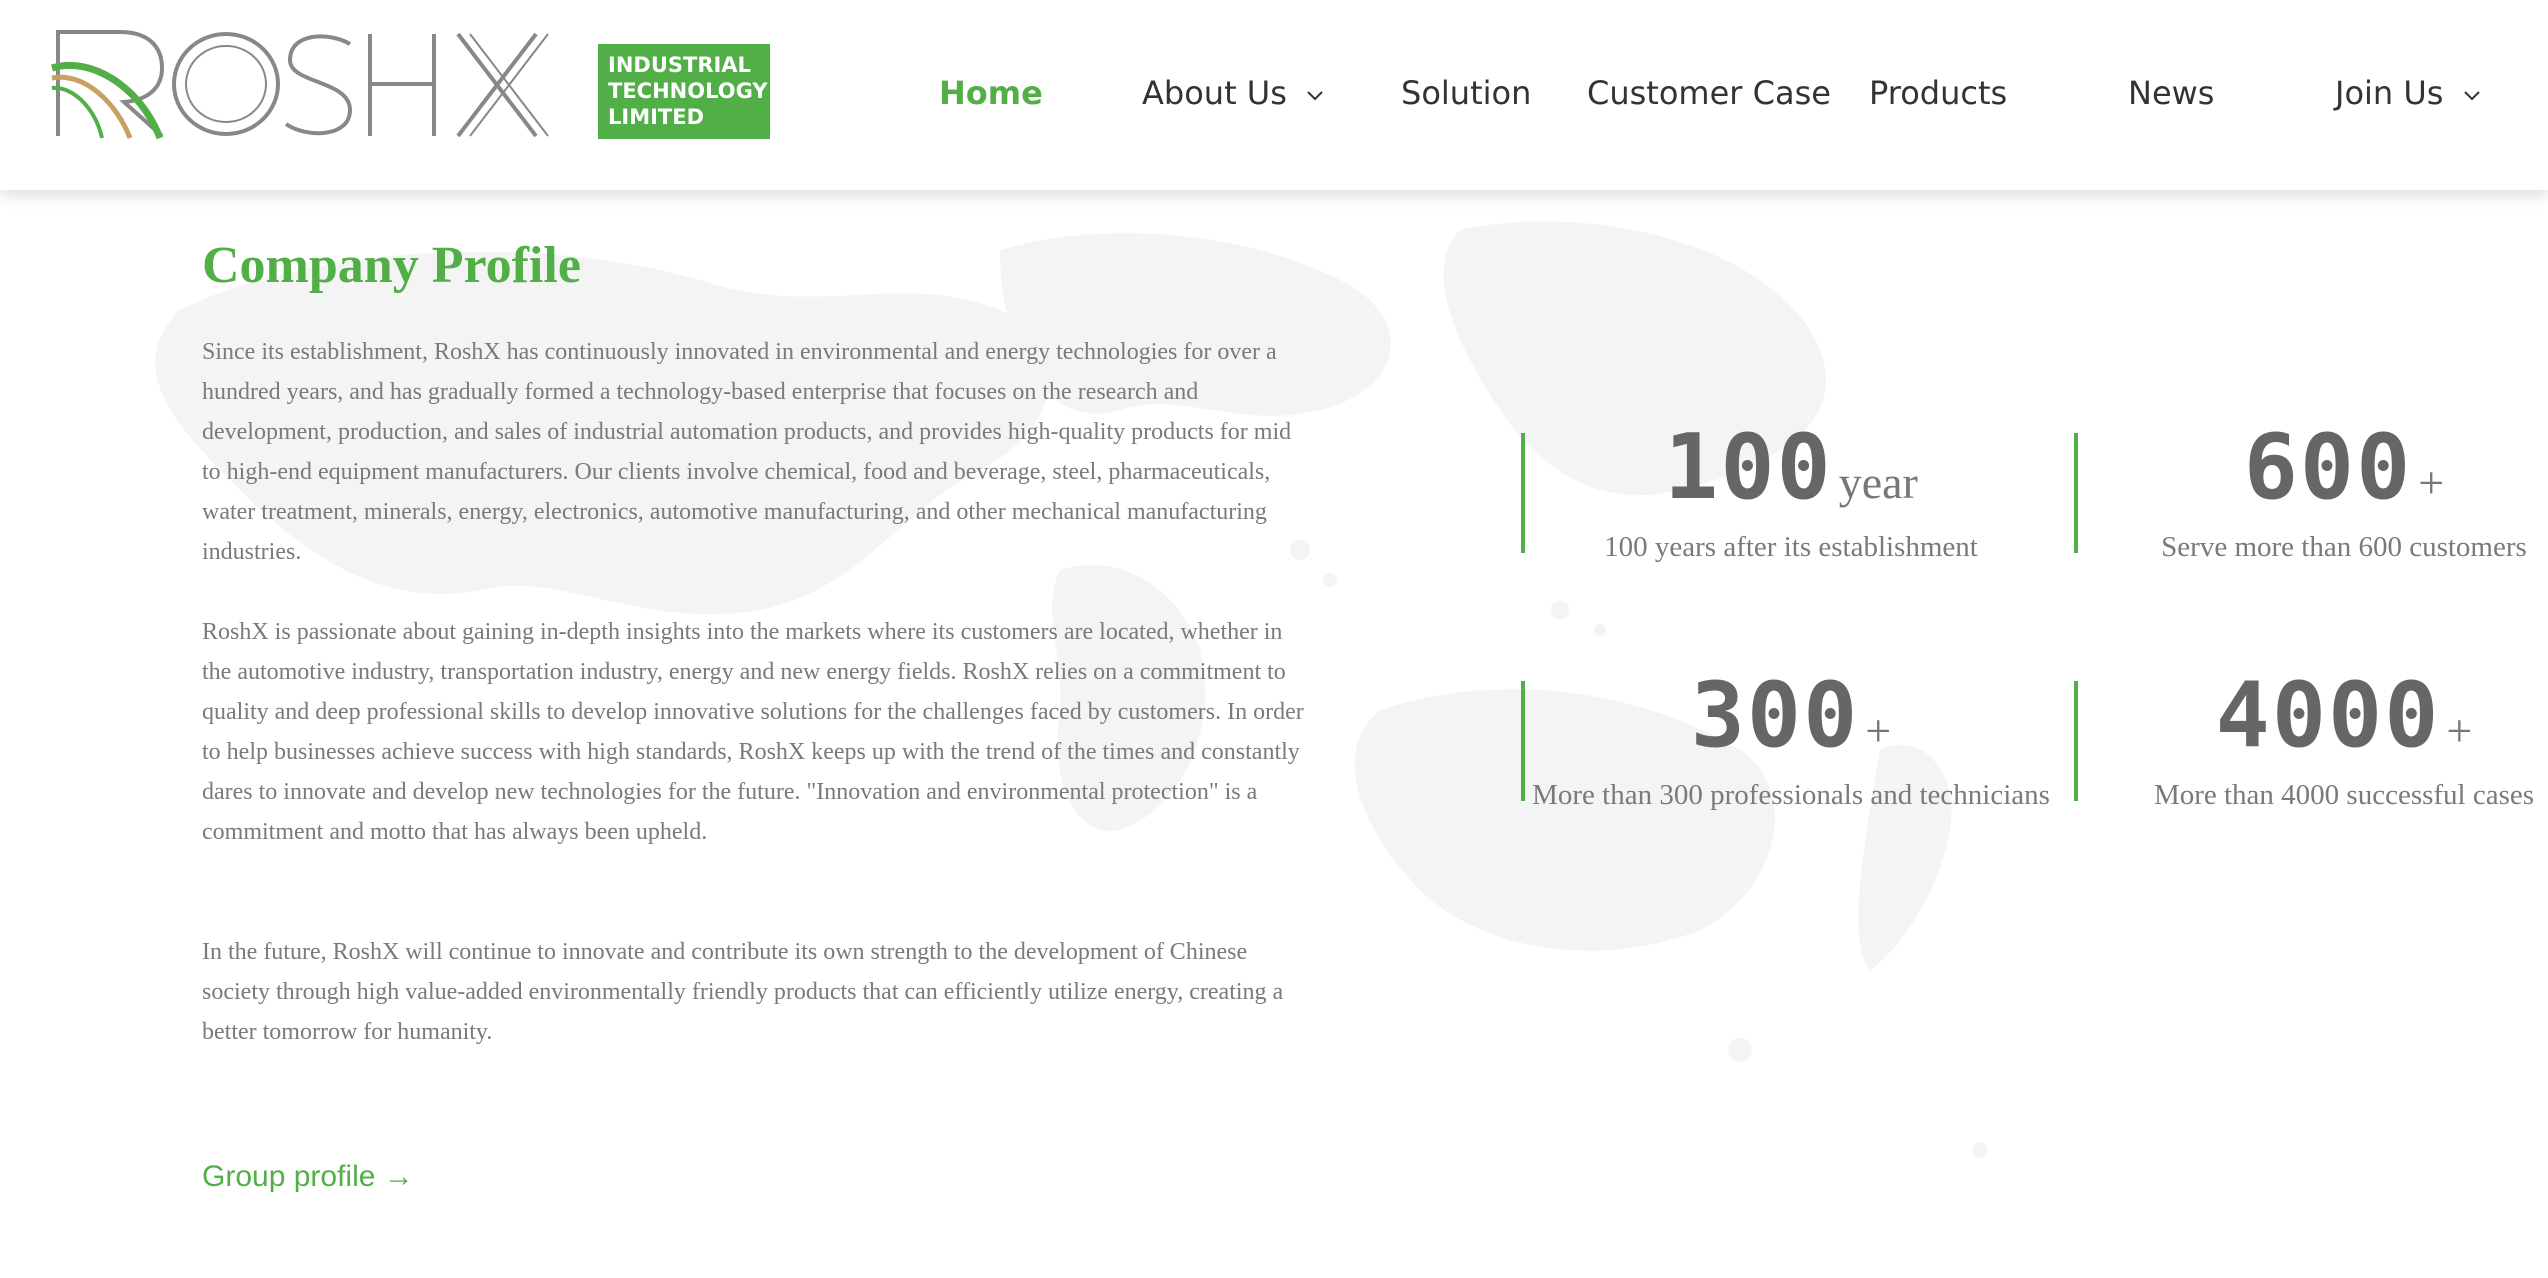 The width and height of the screenshot is (2548, 1278). I want to click on nav-item-label: News, so click(2171, 93).